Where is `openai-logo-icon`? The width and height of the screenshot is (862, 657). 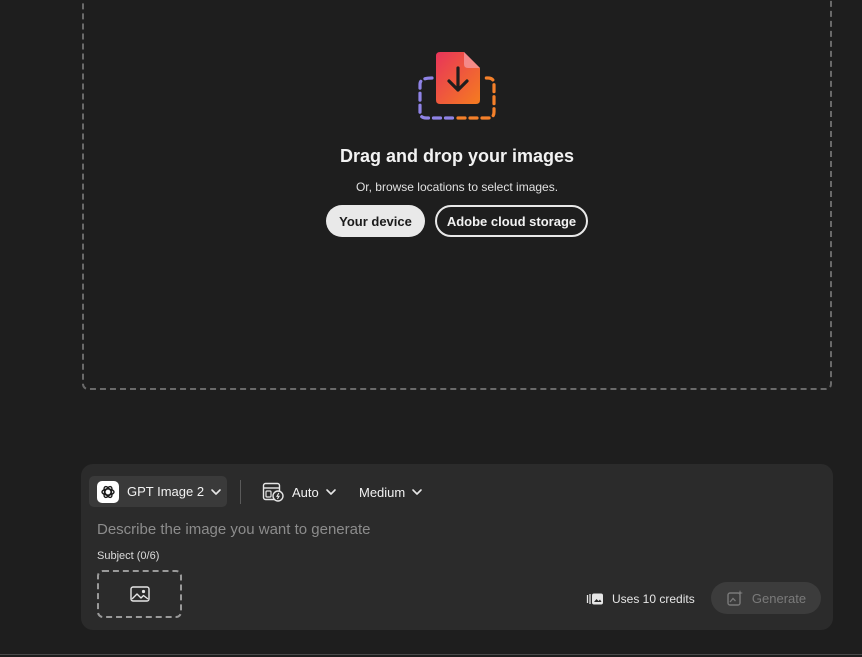
openai-logo-icon is located at coordinates (108, 491).